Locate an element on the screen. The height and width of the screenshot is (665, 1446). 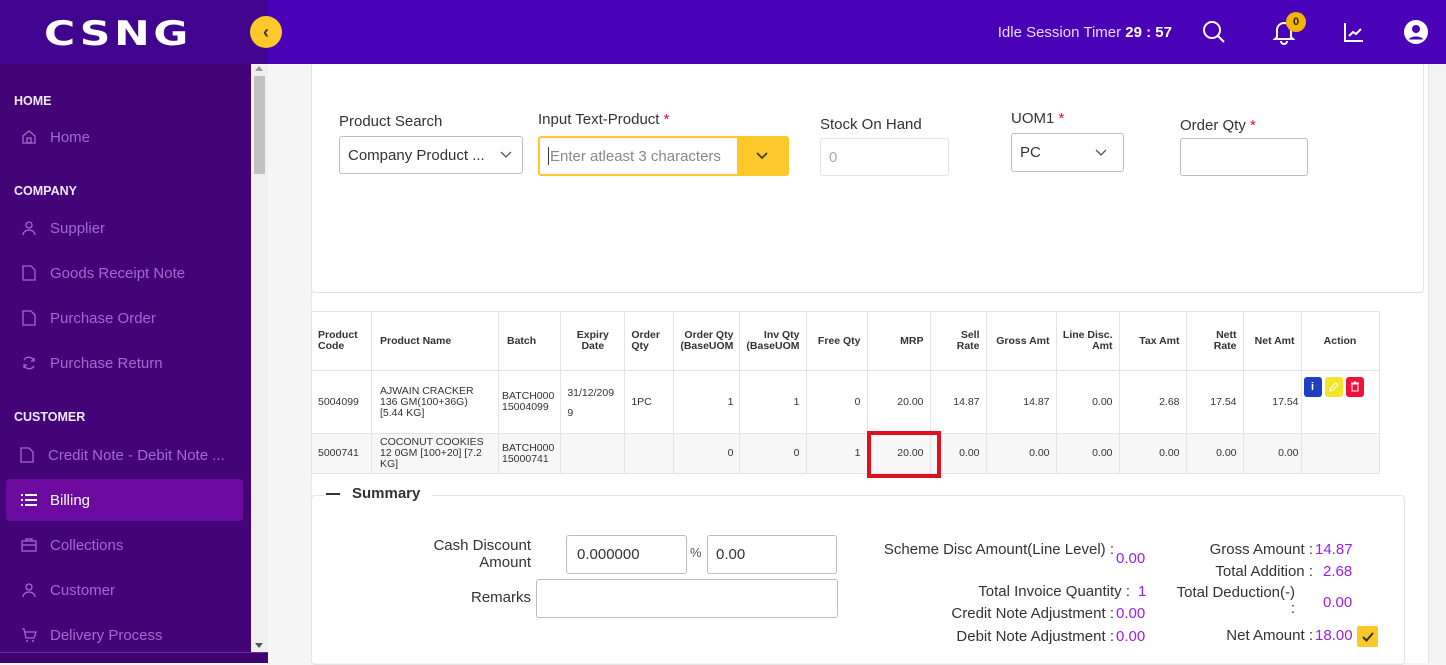
scheme-disc-value: 0.00 is located at coordinates (1131, 558).